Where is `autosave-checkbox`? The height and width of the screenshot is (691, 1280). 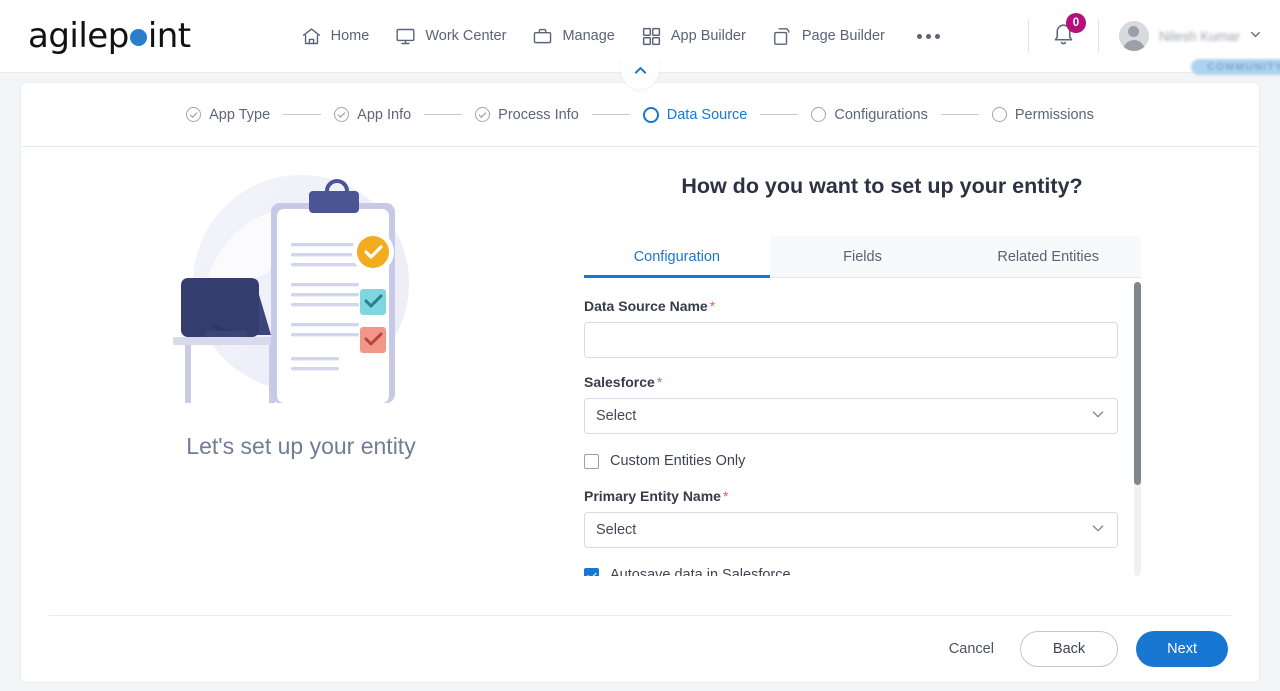 autosave-checkbox is located at coordinates (591, 571).